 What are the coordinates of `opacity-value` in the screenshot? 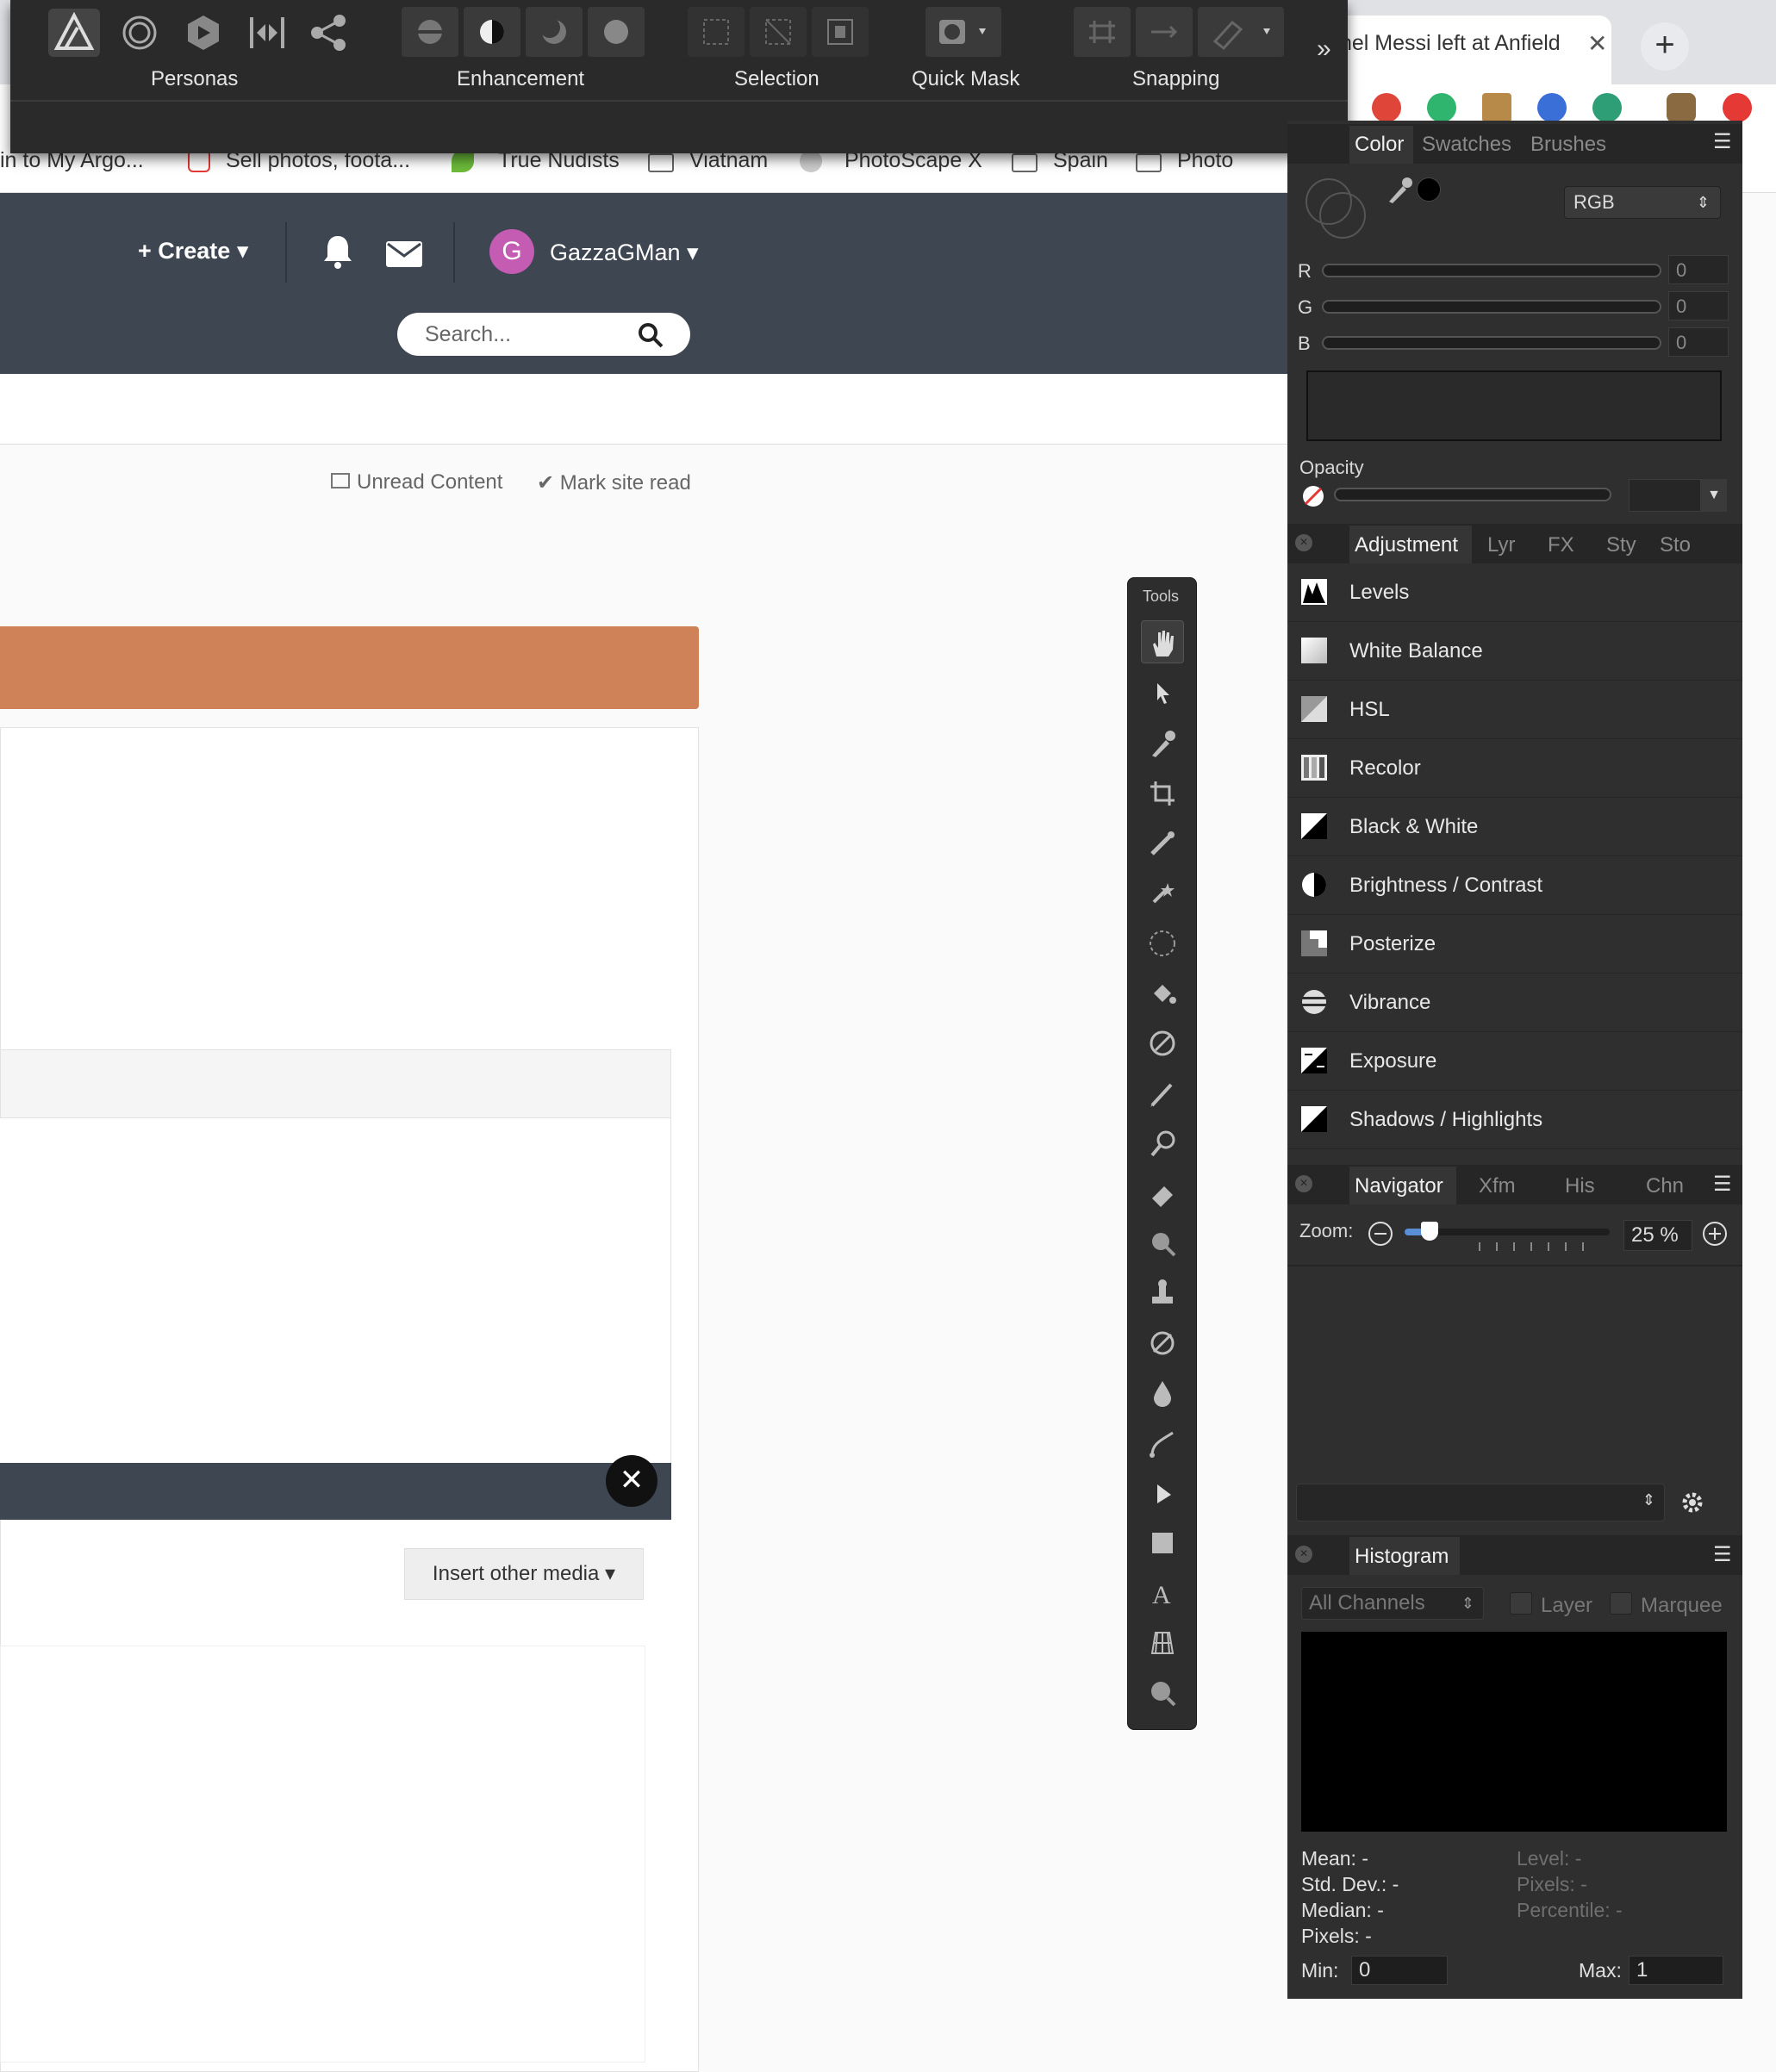 It's located at (1665, 496).